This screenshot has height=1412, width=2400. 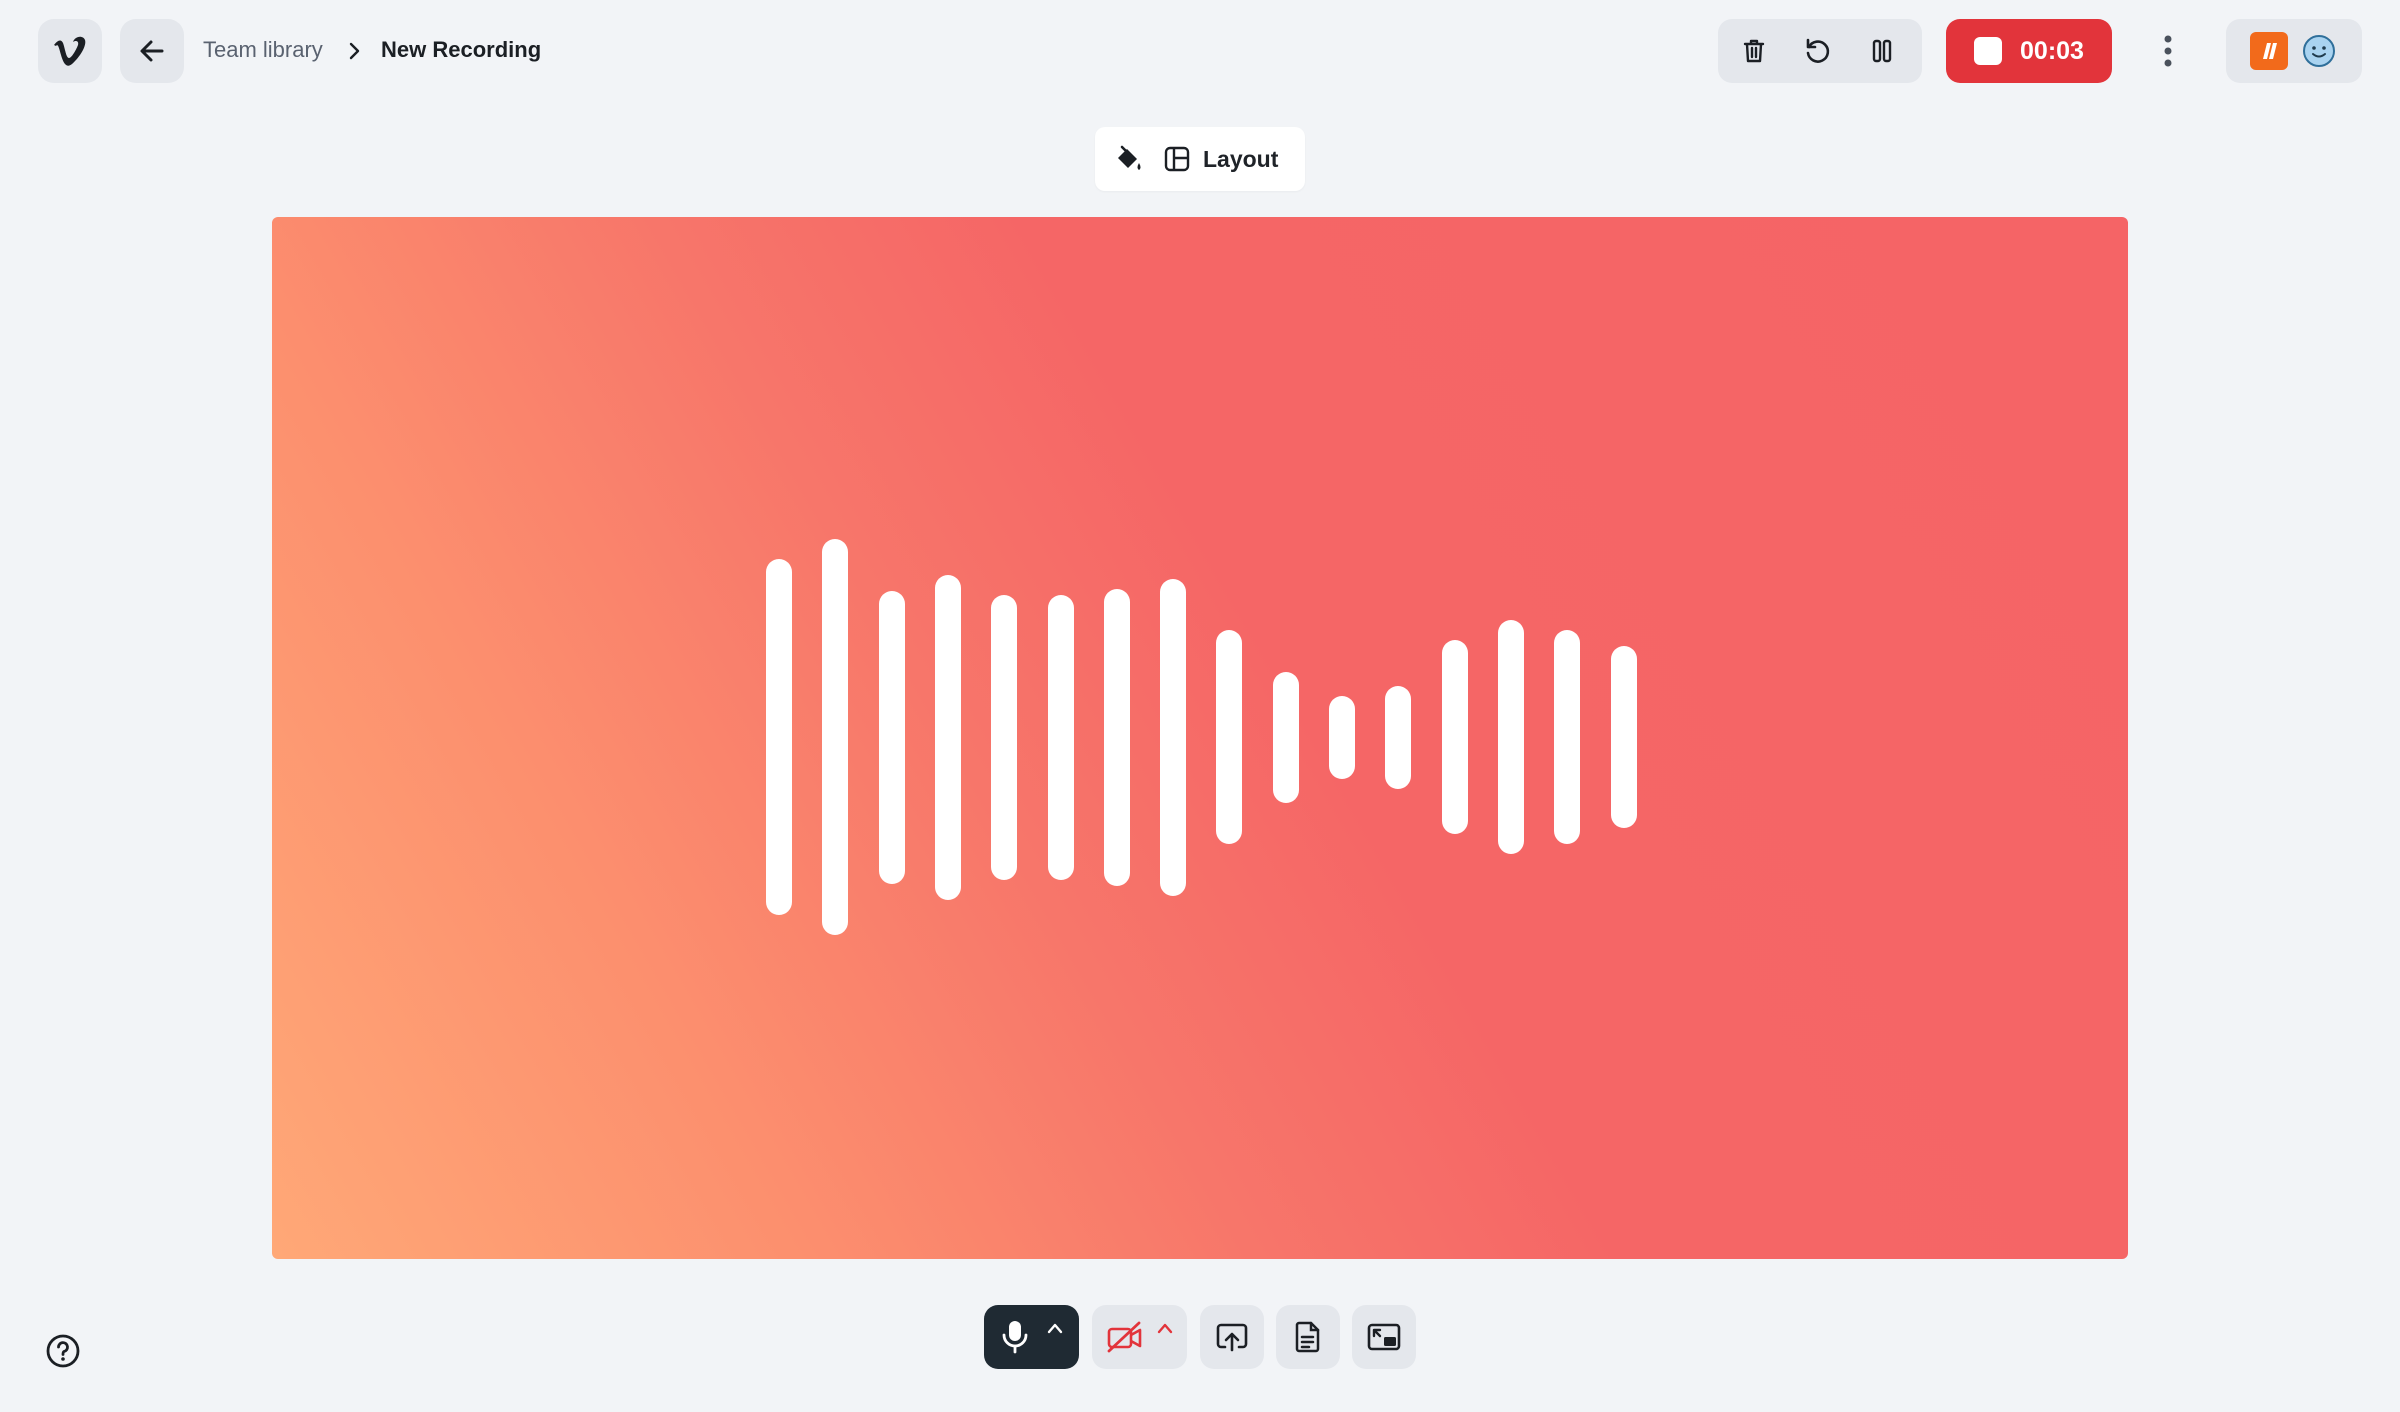 I want to click on arrow-left-icon, so click(x=152, y=51).